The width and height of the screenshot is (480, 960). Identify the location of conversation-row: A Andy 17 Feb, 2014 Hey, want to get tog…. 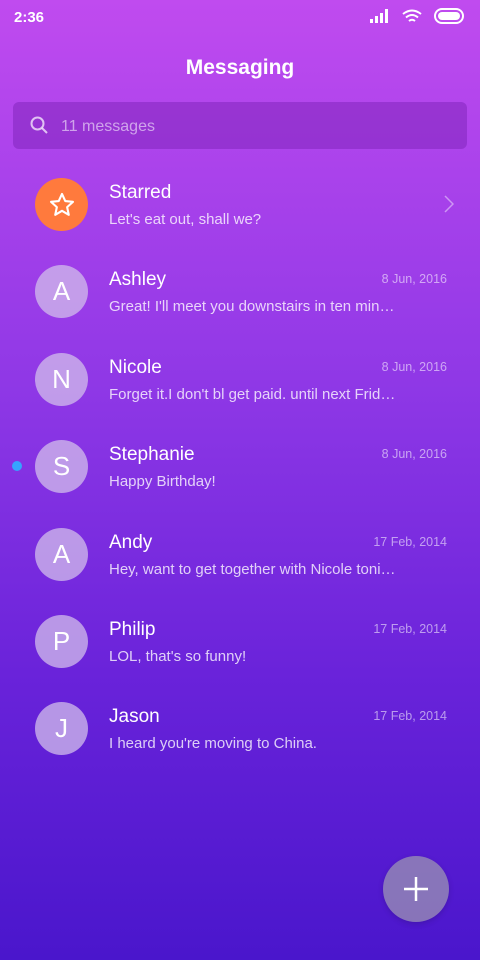
(240, 553).